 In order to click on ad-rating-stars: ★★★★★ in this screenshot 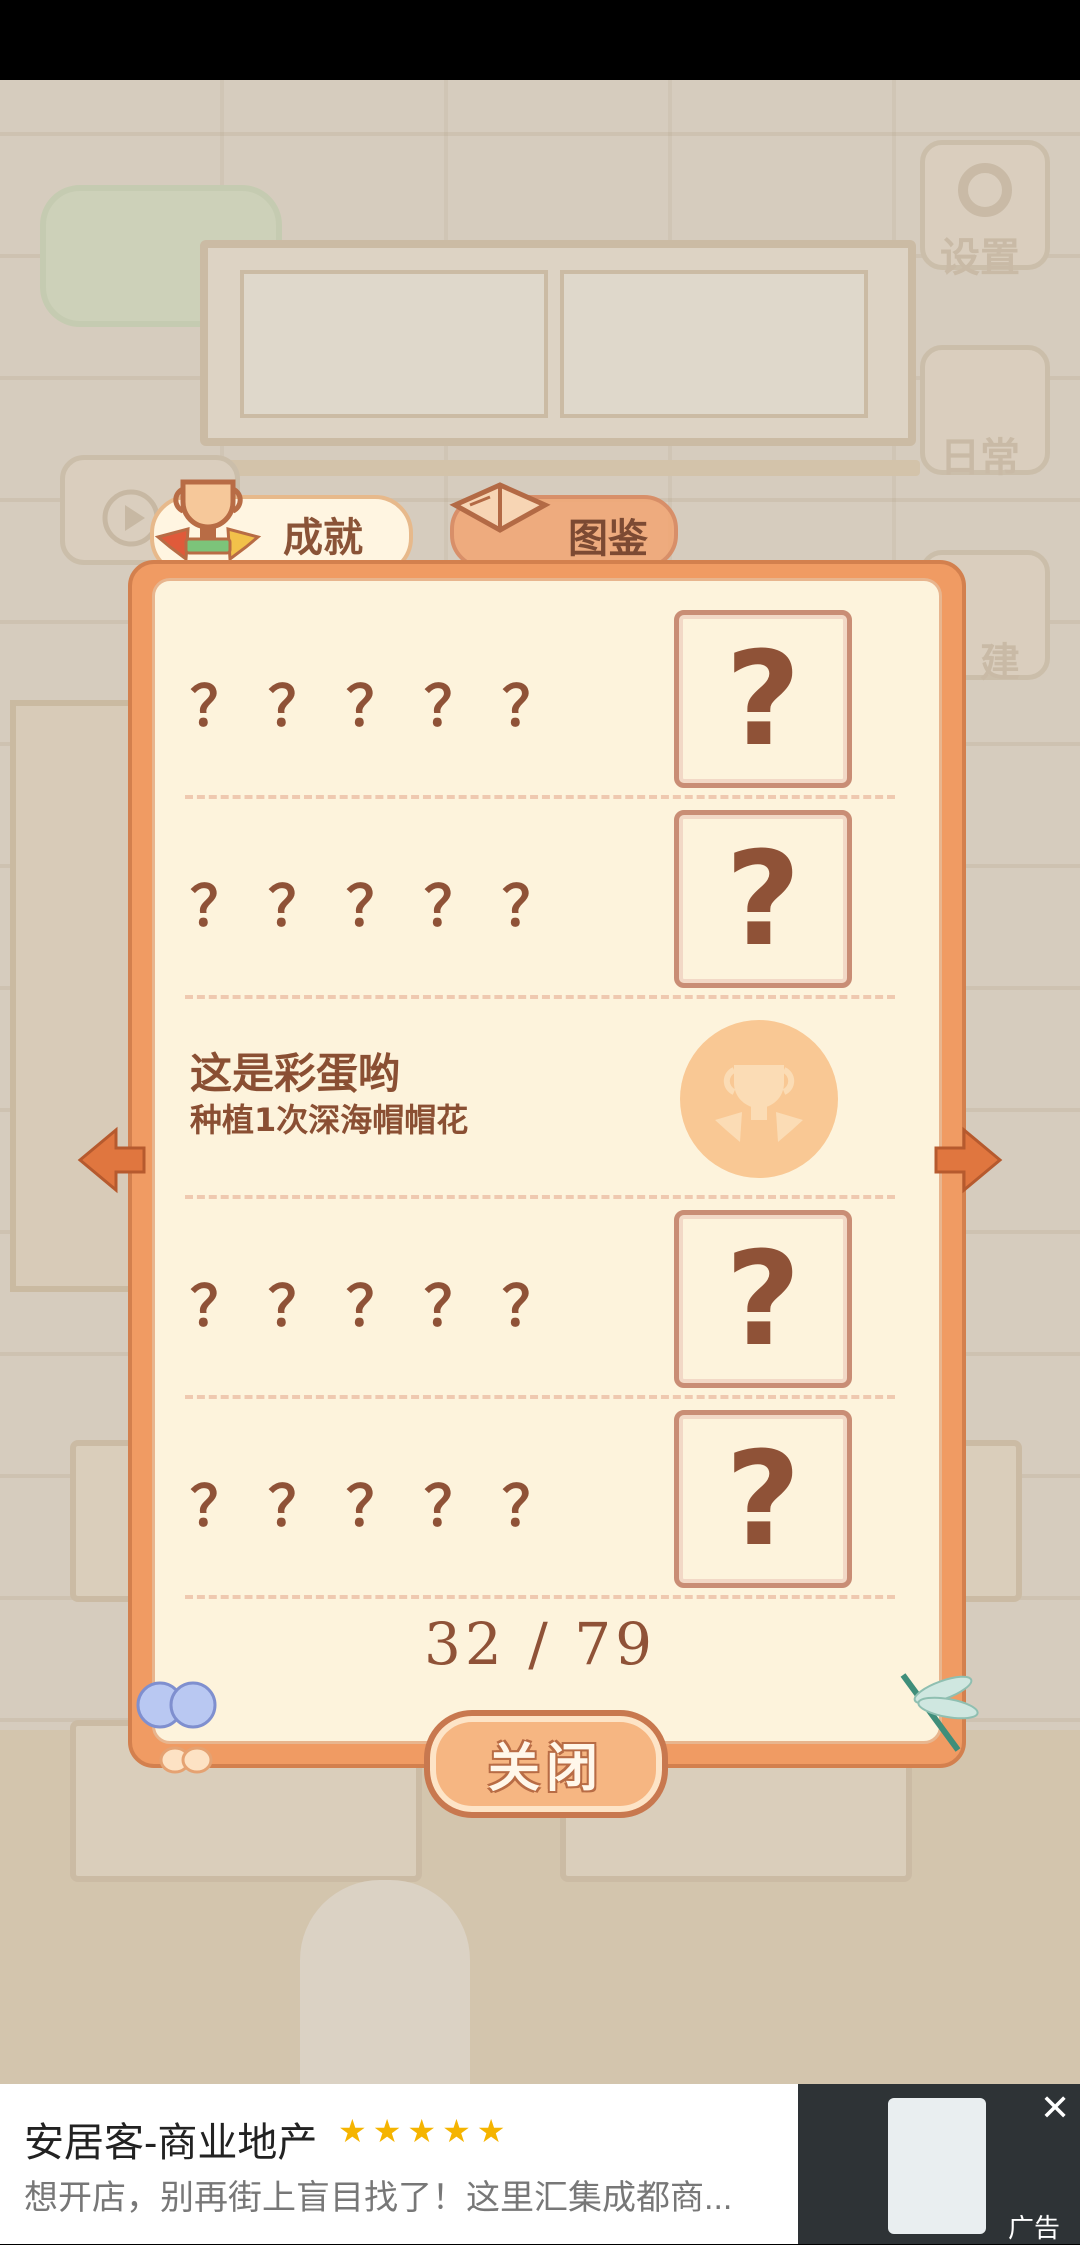, I will do `click(425, 2131)`.